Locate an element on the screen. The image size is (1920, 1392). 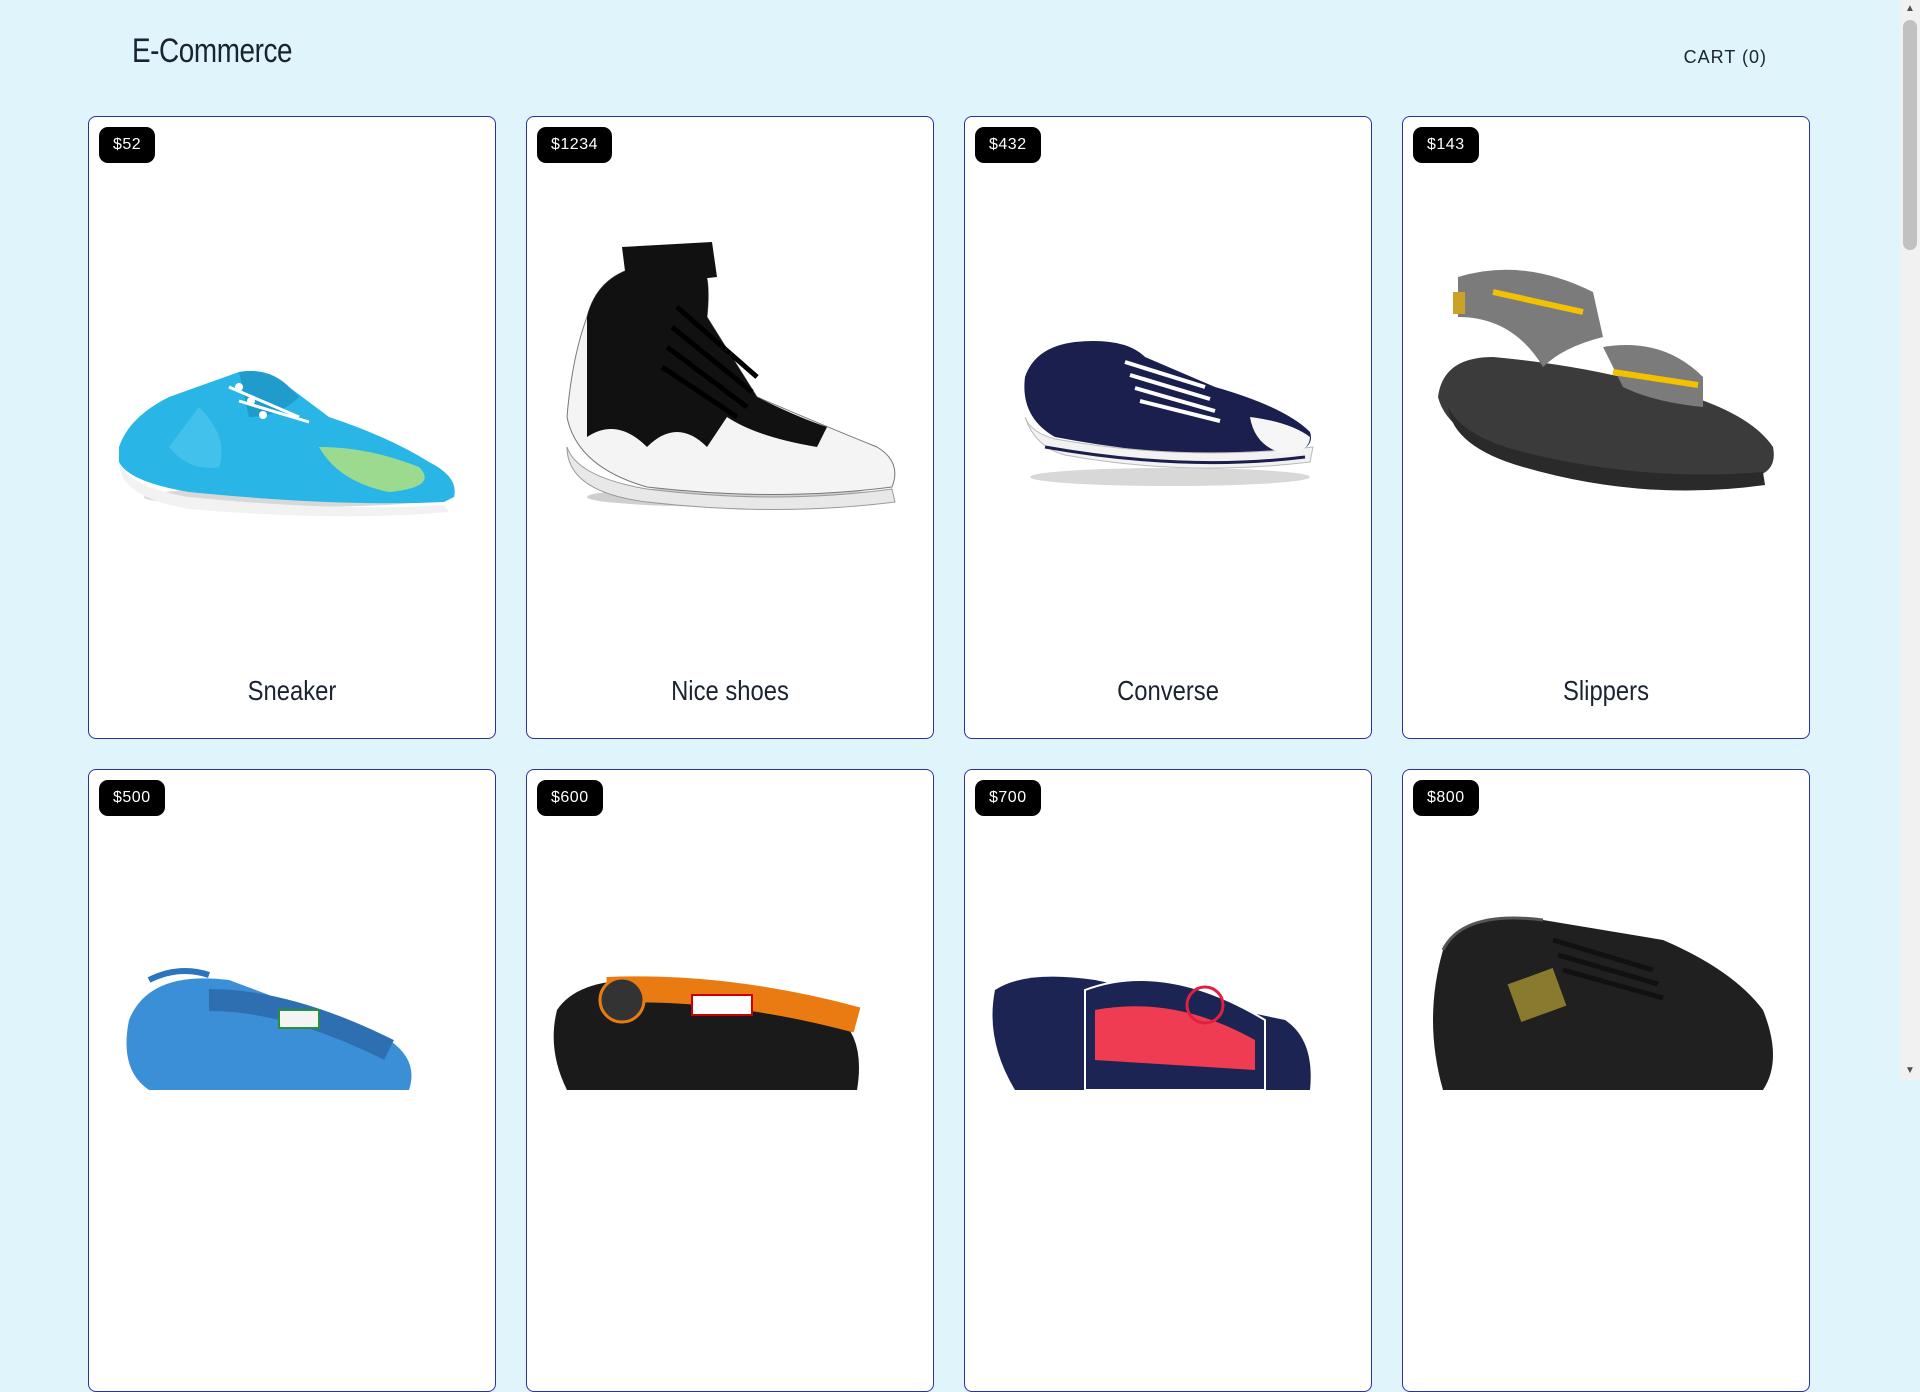
product-card: $600 is located at coordinates (730, 1080).